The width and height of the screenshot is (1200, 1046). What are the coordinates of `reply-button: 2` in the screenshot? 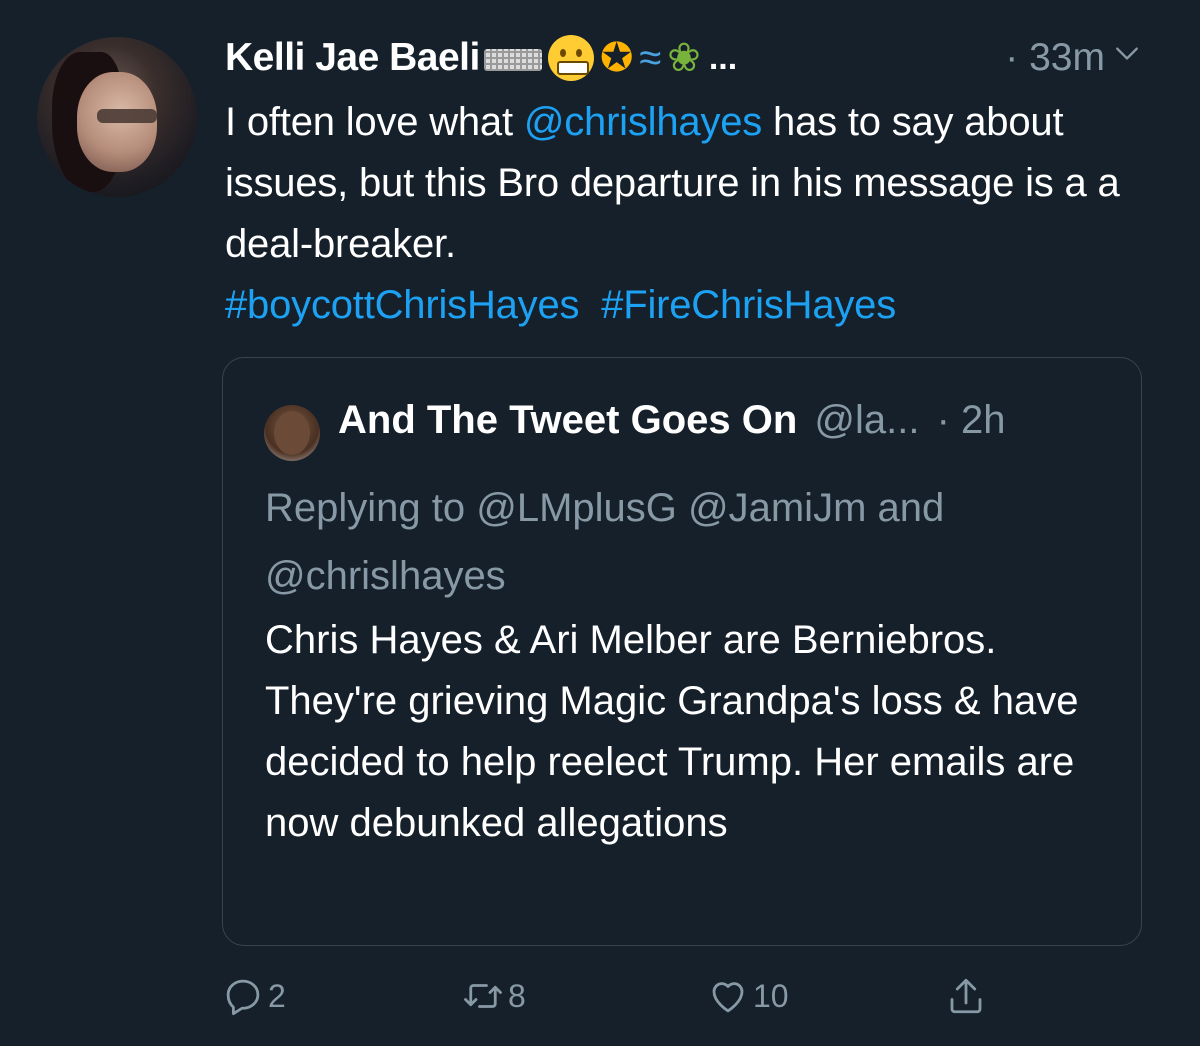 It's located at (254, 996).